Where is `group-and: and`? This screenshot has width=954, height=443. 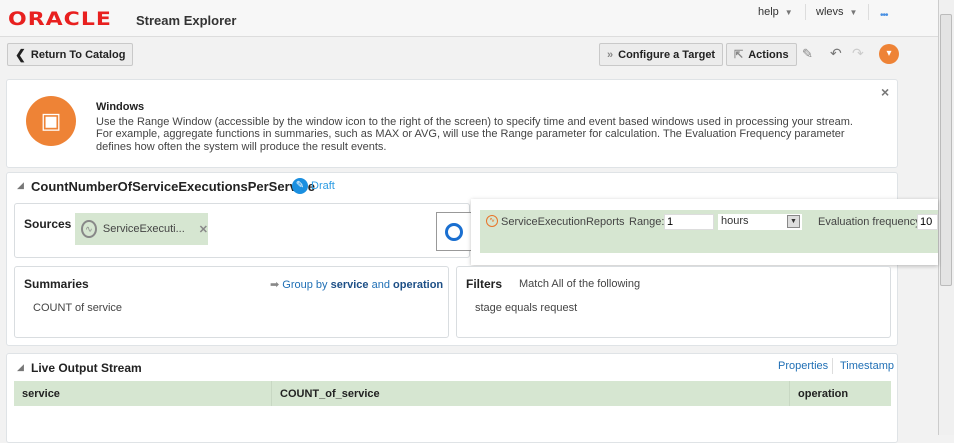
group-and: and is located at coordinates (380, 285).